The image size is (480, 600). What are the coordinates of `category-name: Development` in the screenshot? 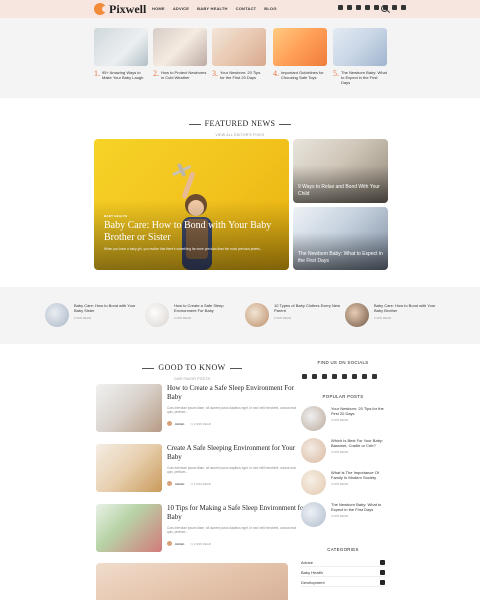 It's located at (313, 582).